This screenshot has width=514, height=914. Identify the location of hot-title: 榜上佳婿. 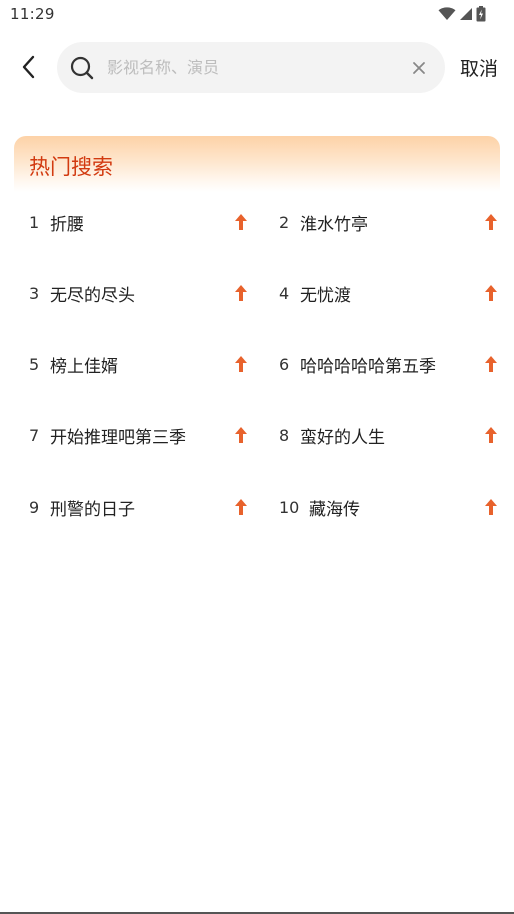
(84, 366).